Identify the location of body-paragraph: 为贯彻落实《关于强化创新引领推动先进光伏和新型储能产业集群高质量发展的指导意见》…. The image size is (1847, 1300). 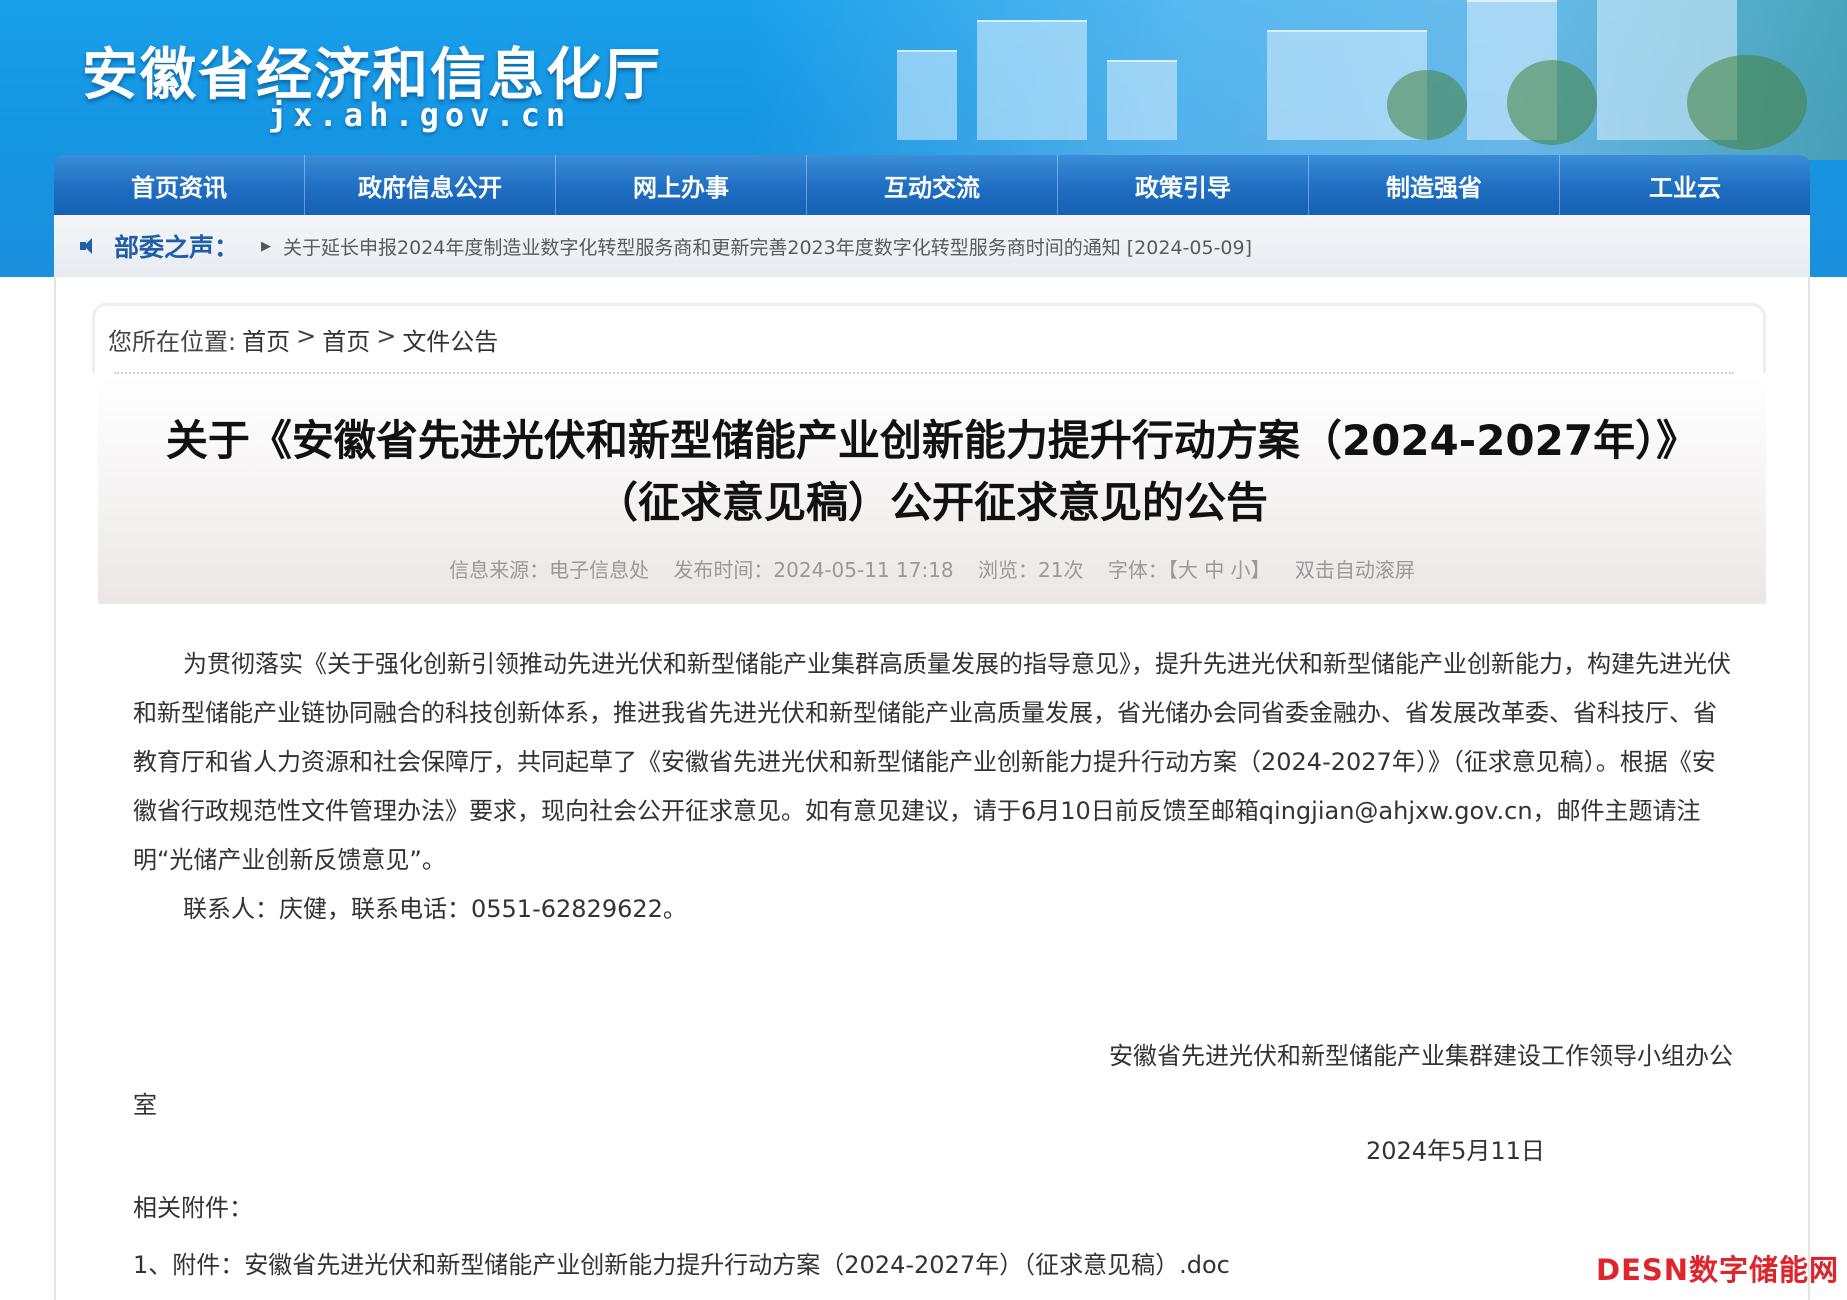
(932, 762).